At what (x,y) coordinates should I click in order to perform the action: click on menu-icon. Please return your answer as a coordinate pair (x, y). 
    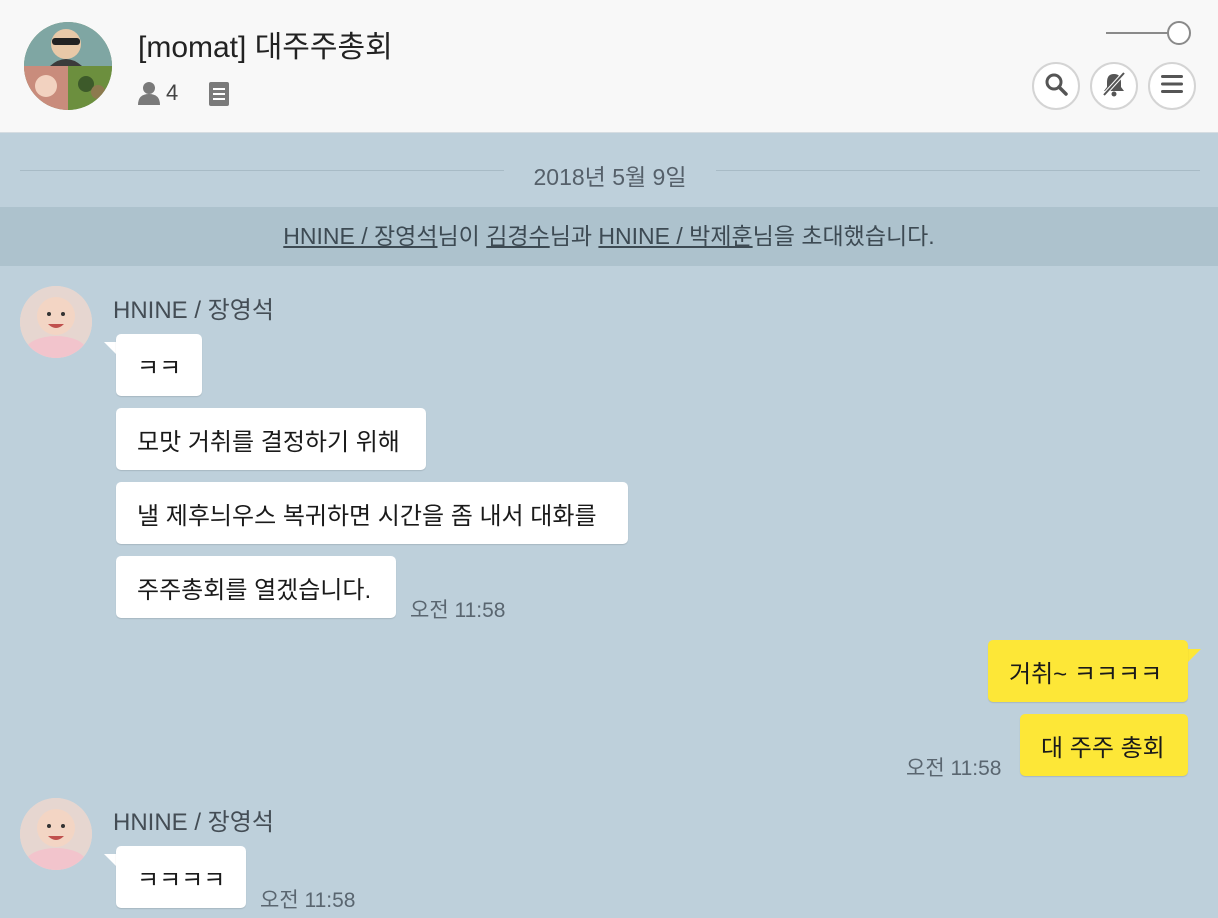
    Looking at the image, I should click on (1172, 86).